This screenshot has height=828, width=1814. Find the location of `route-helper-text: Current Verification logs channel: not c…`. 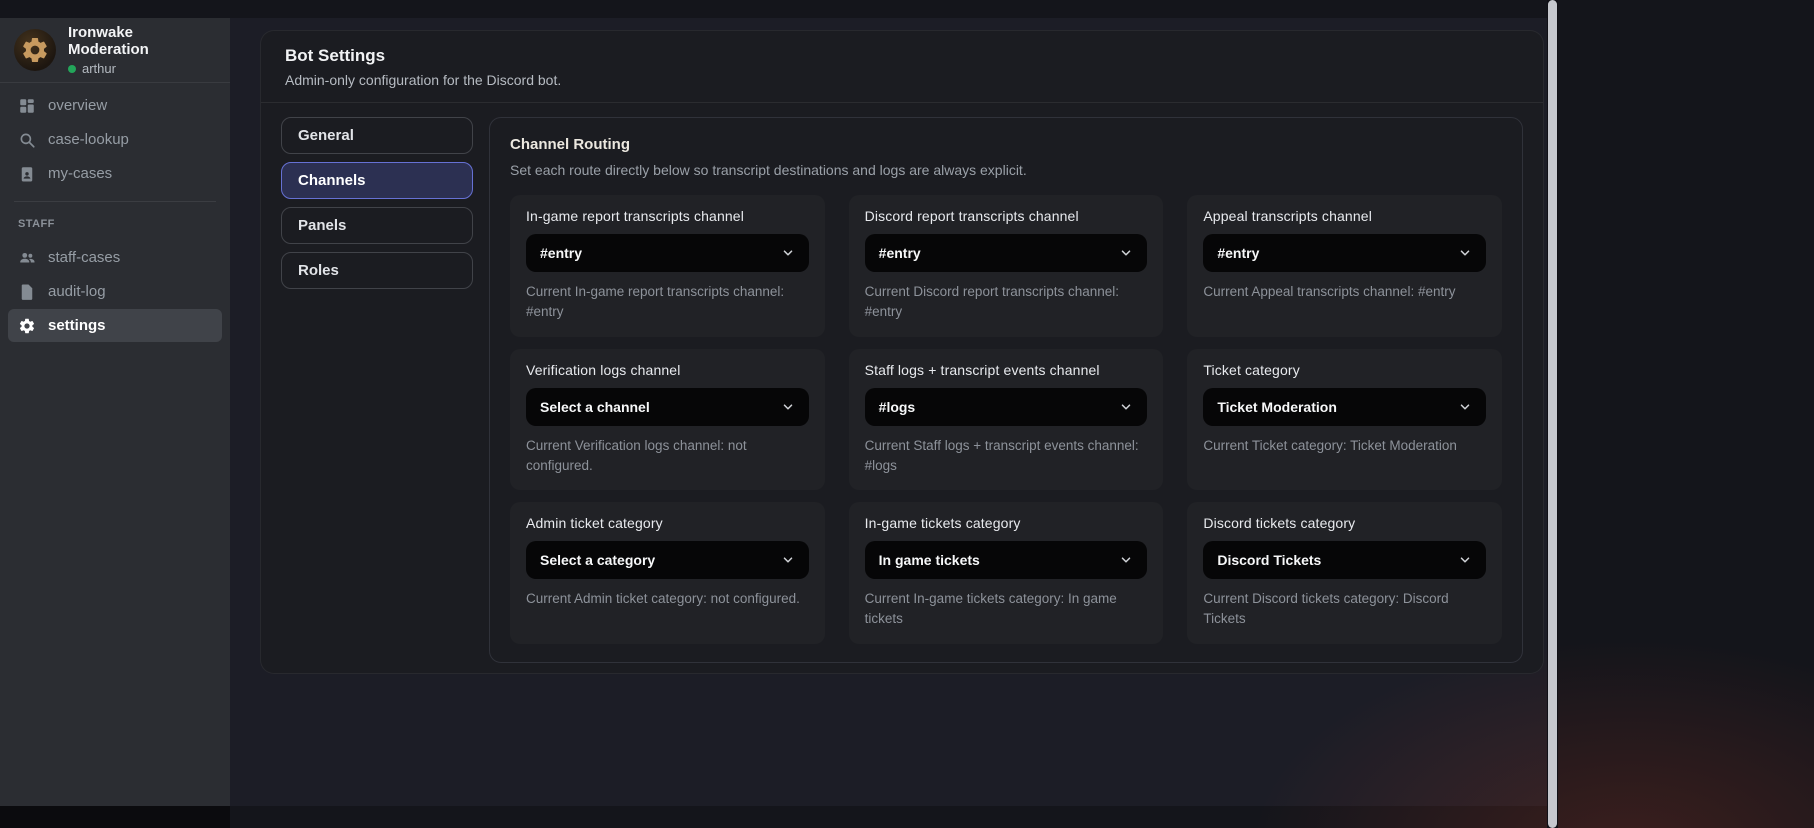

route-helper-text: Current Verification logs channel: not c… is located at coordinates (636, 455).